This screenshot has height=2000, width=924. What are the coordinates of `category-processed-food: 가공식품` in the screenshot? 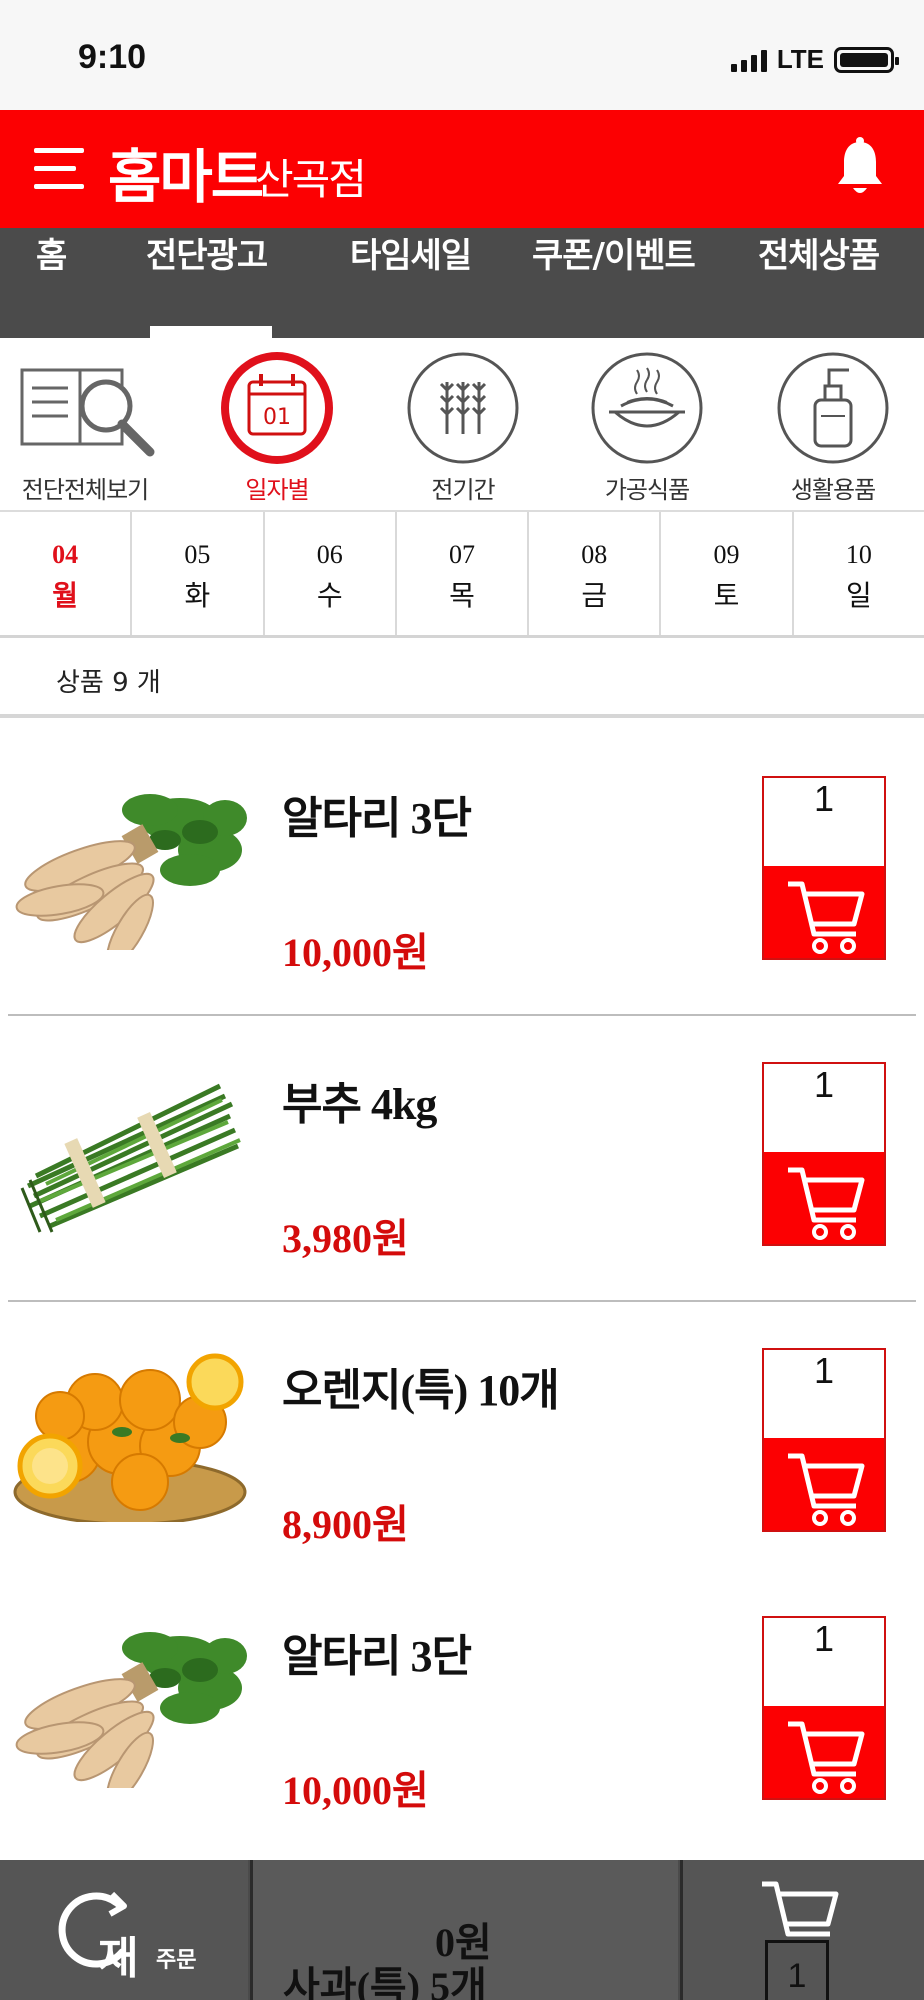 It's located at (647, 426).